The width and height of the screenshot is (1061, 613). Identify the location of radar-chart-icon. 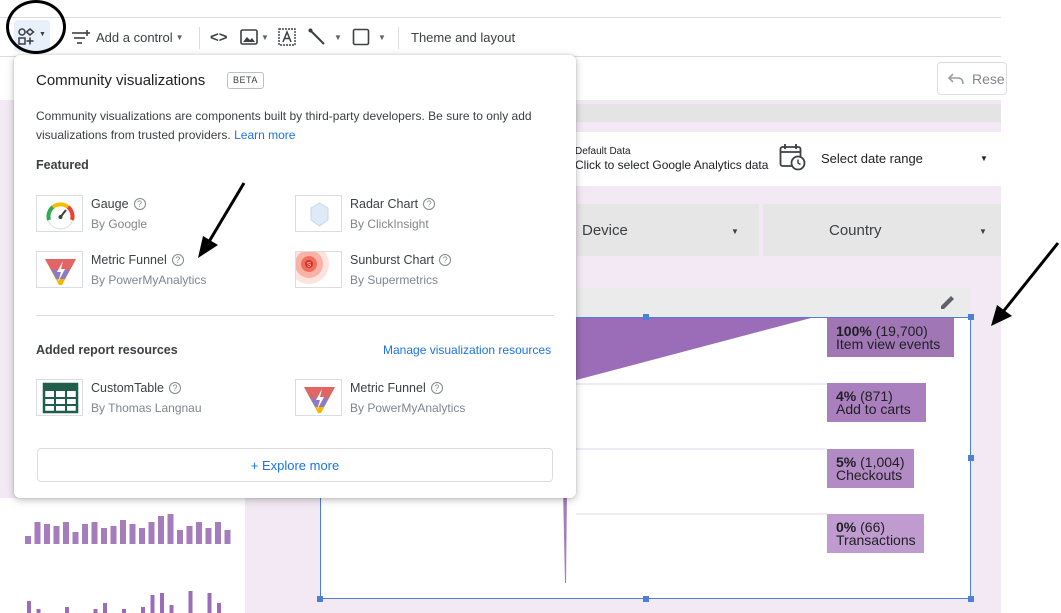
(319, 214).